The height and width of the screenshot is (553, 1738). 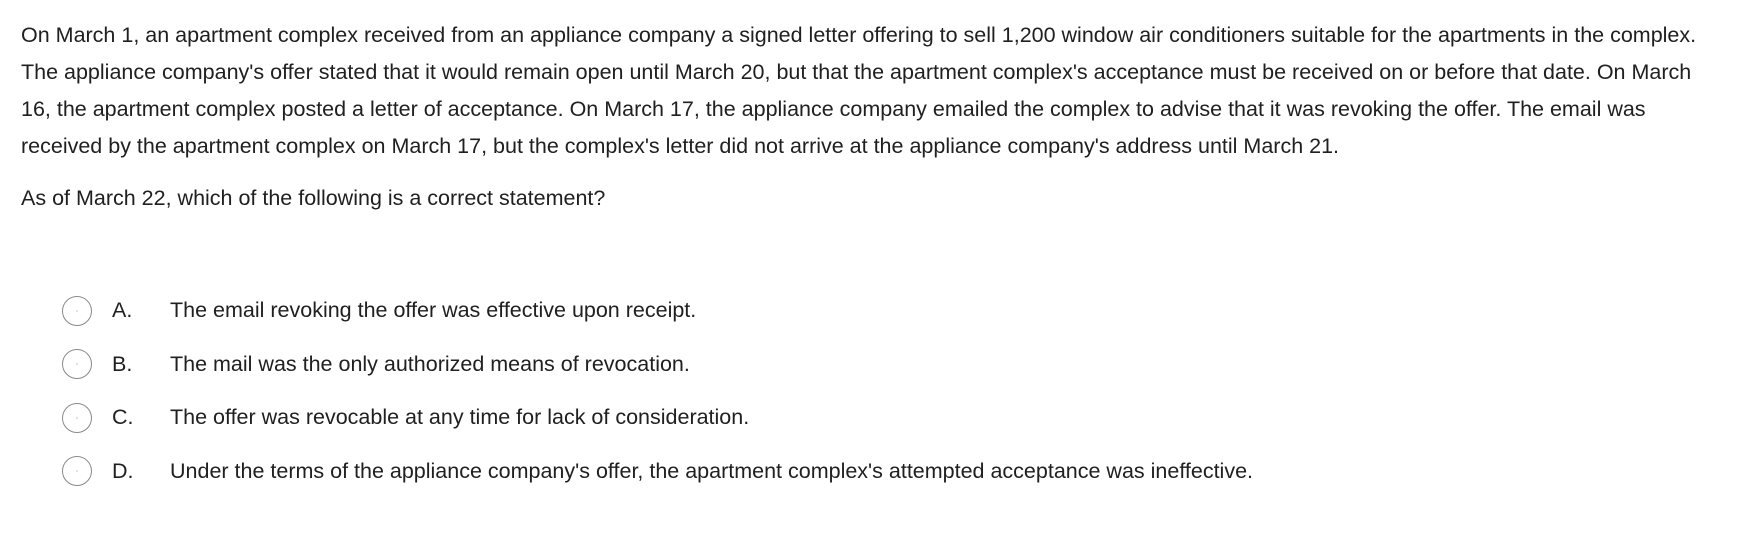 What do you see at coordinates (77, 364) in the screenshot?
I see `radio-button-b` at bounding box center [77, 364].